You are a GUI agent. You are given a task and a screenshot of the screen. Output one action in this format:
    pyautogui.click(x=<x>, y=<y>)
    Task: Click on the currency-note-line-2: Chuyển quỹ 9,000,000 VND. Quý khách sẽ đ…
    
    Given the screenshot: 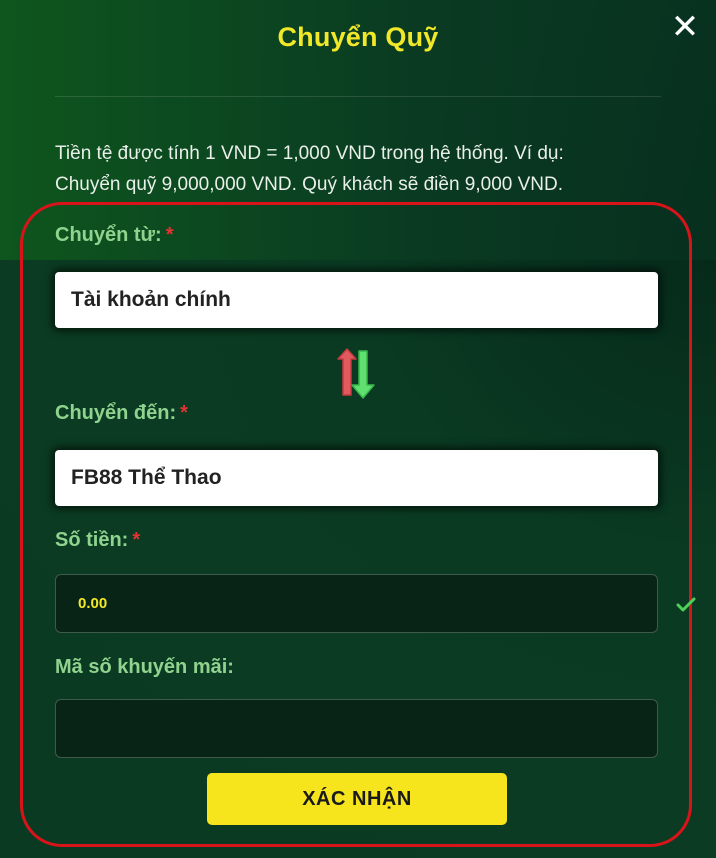 What is the action you would take?
    pyautogui.click(x=309, y=184)
    